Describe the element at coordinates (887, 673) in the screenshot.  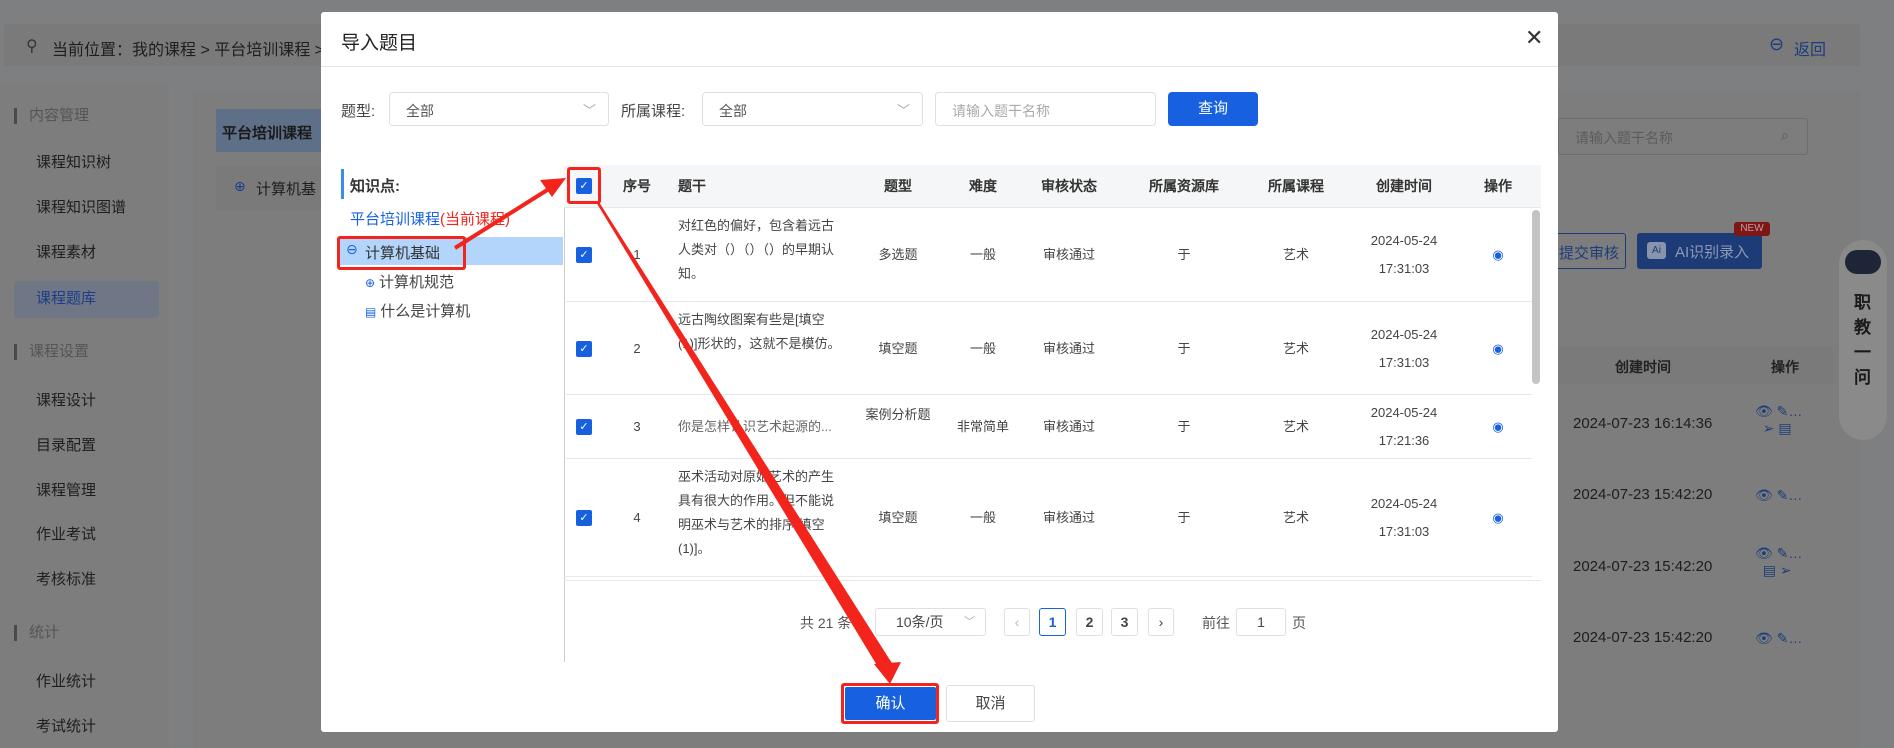
I see `arrowhead` at that location.